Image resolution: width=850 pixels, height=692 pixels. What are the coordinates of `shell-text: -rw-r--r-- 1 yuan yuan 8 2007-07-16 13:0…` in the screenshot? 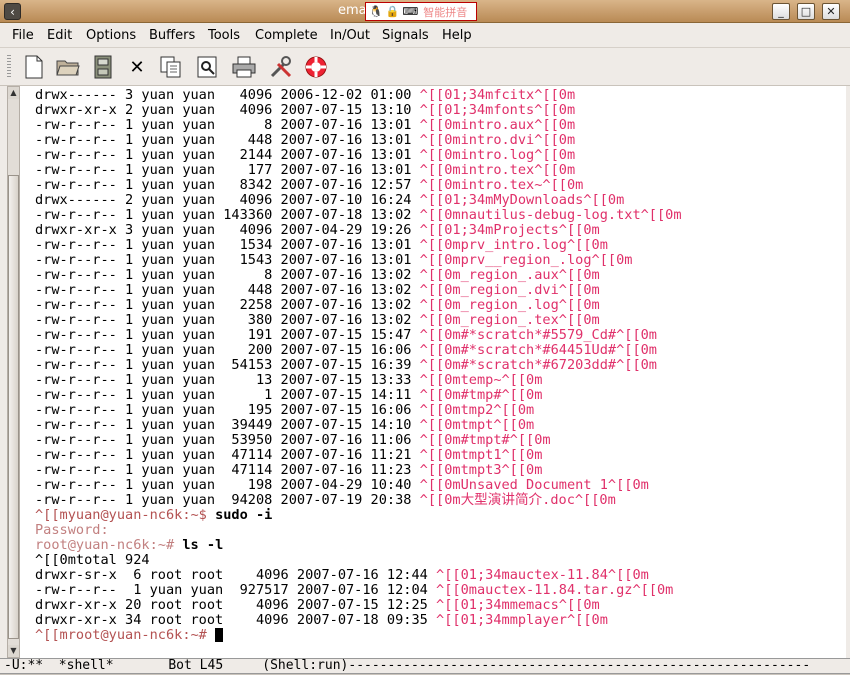 It's located at (227, 125).